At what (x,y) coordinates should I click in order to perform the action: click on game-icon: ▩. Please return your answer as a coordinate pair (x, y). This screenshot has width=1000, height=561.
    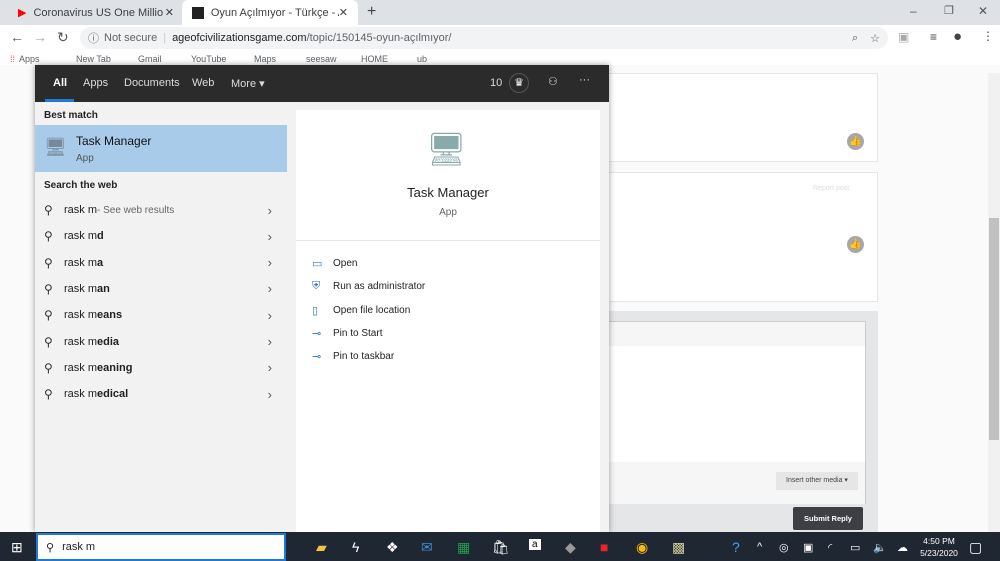
    Looking at the image, I should click on (678, 547).